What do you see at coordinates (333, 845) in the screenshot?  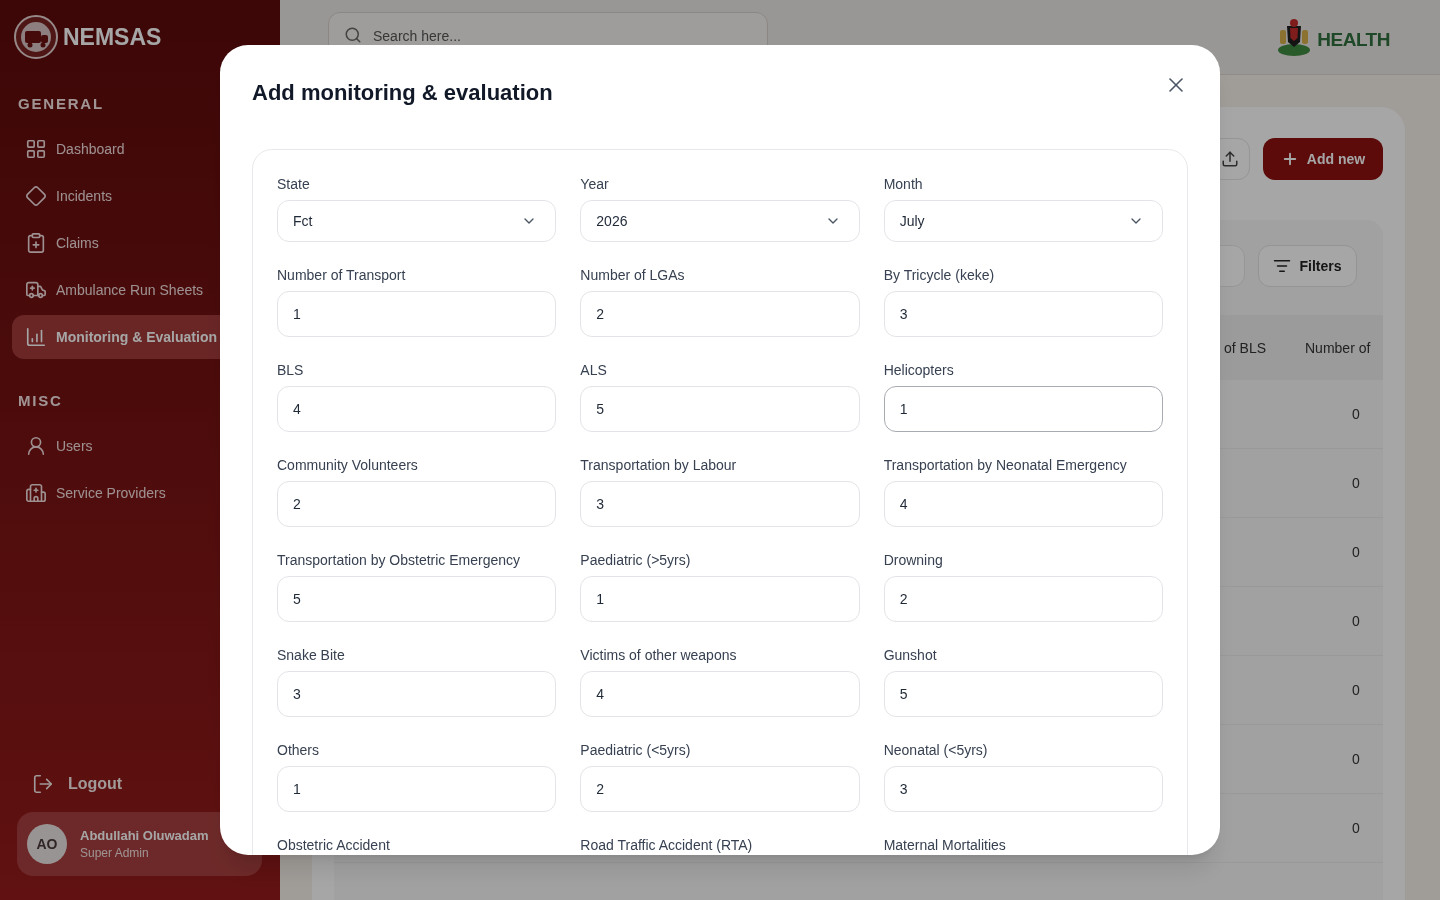 I see `field-label: Obstetric Accident` at bounding box center [333, 845].